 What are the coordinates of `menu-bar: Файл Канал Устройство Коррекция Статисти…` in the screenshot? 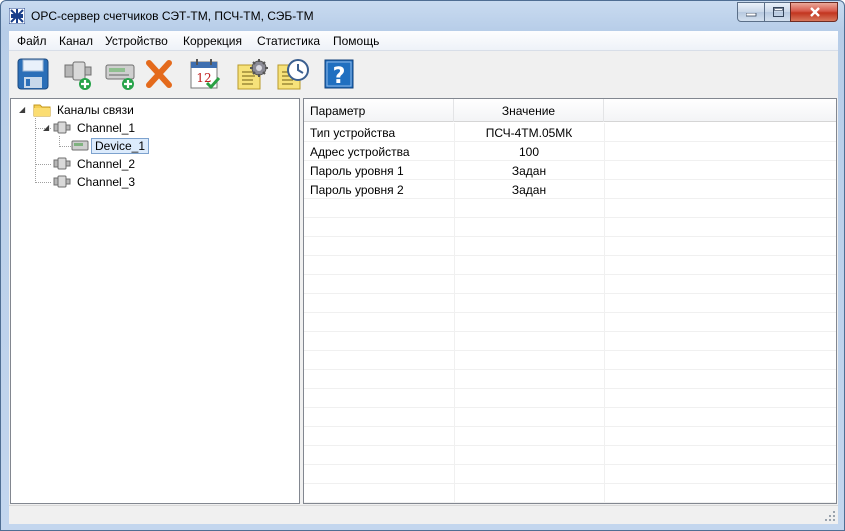 It's located at (423, 41).